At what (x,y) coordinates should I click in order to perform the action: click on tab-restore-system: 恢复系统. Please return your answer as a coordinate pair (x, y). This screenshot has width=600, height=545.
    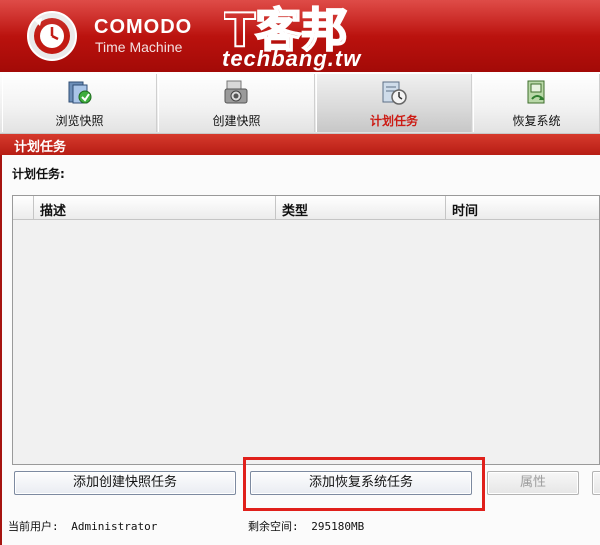
    Looking at the image, I should click on (536, 103).